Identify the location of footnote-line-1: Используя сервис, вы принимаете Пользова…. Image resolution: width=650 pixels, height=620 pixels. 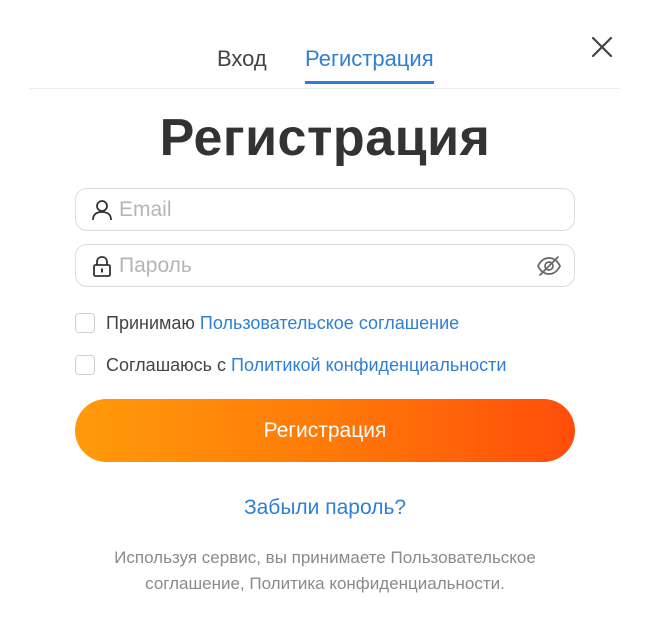
(325, 557).